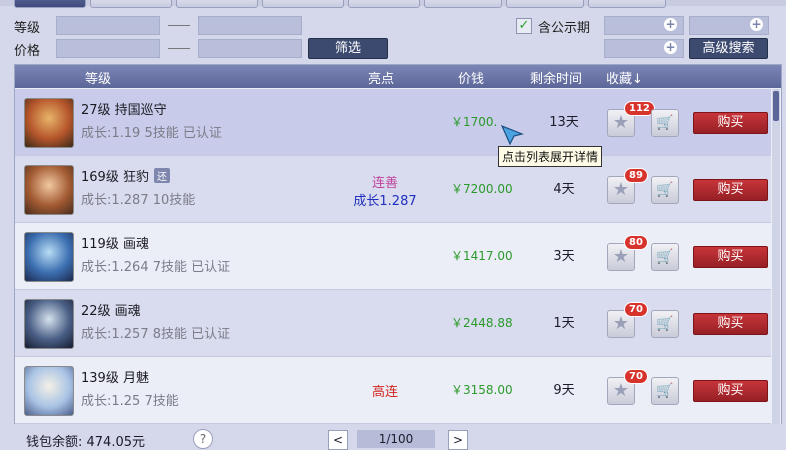 The height and width of the screenshot is (450, 786). What do you see at coordinates (250, 25) in the screenshot?
I see `level-max-input` at bounding box center [250, 25].